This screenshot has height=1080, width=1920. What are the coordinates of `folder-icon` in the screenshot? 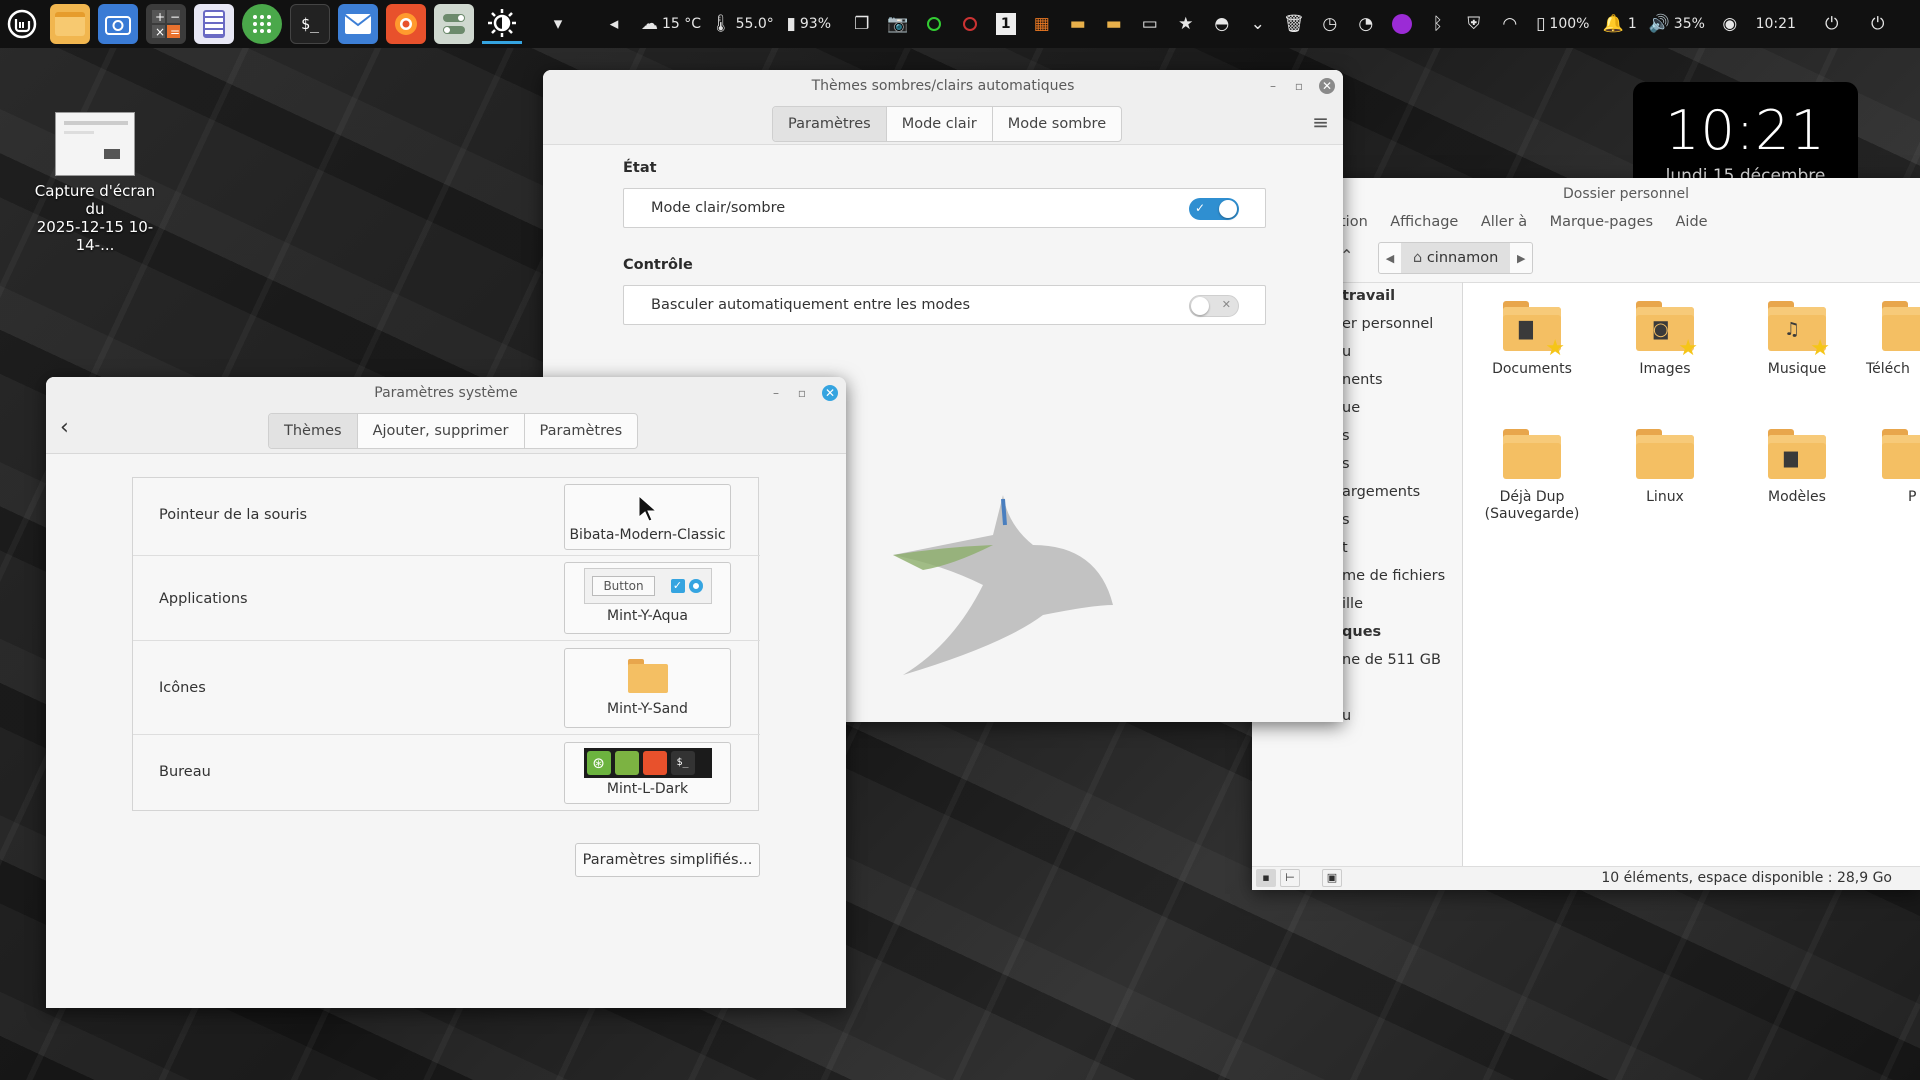 It's located at (1665, 454).